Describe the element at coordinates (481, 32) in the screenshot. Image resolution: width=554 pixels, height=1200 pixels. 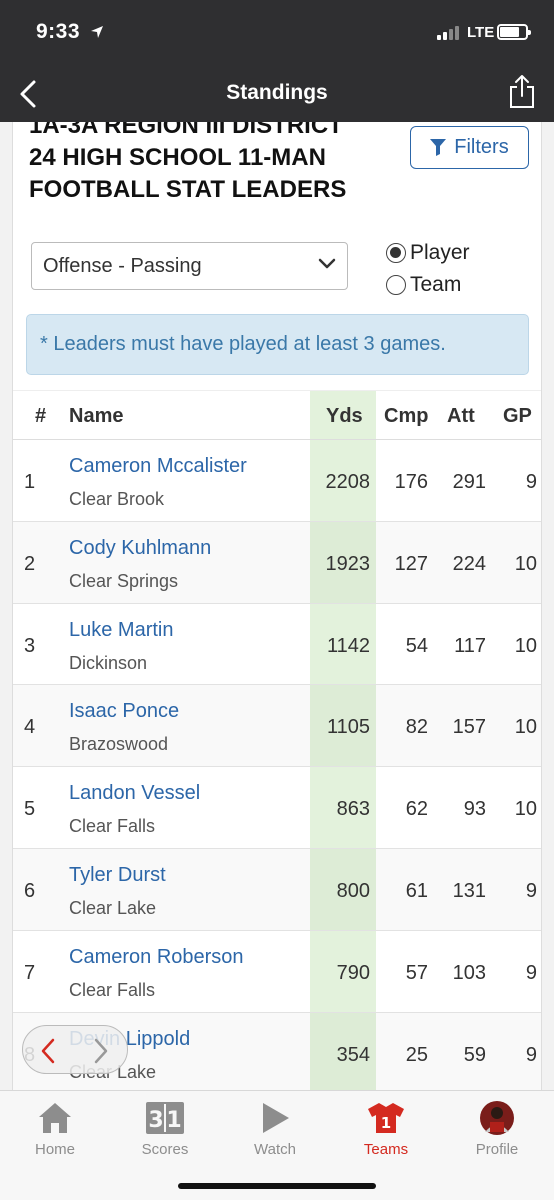
I see `network-type: LTE` at that location.